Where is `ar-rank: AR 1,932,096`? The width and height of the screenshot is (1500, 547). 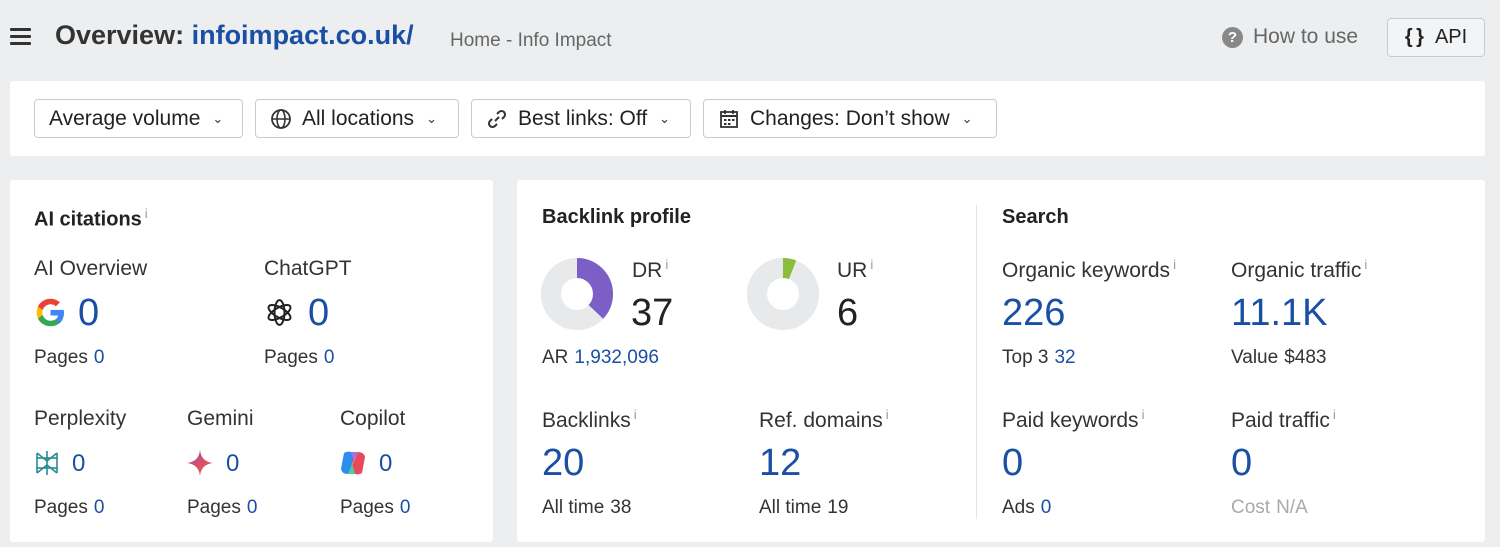 ar-rank: AR 1,932,096 is located at coordinates (600, 357).